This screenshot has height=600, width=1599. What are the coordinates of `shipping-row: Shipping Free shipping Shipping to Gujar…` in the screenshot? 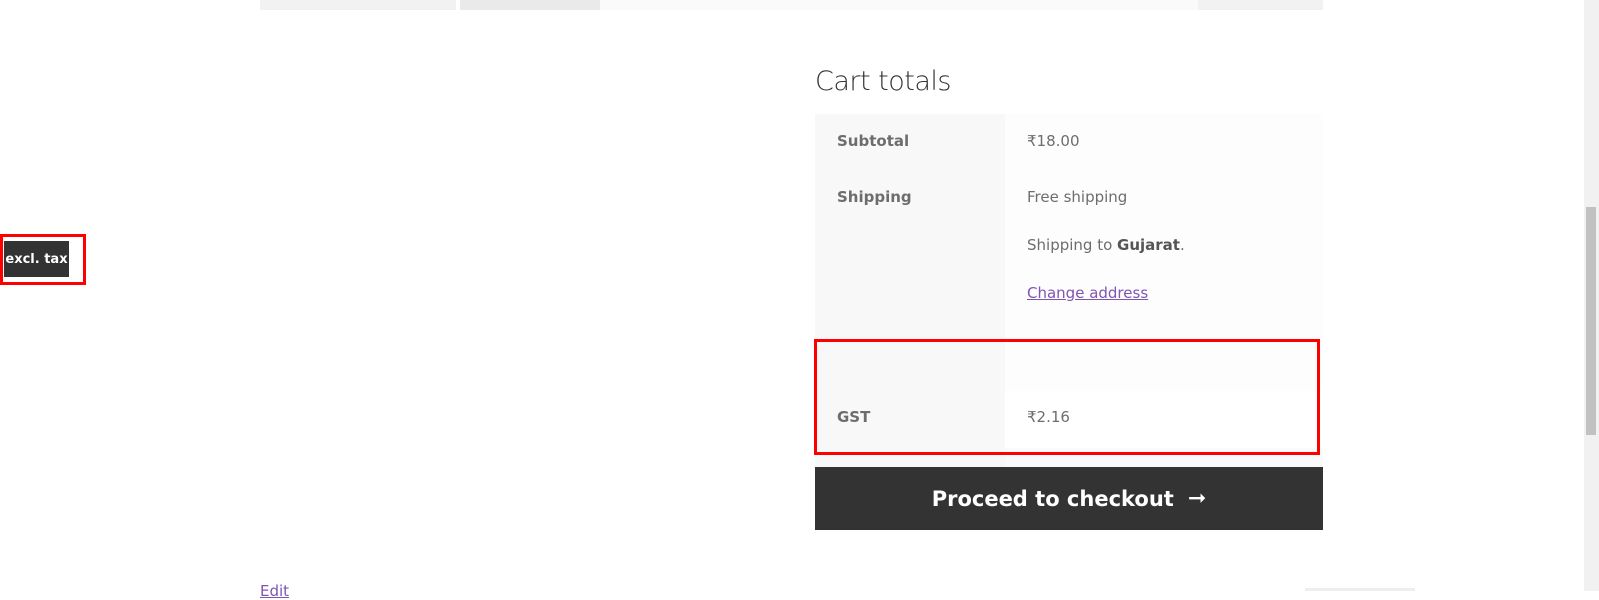 It's located at (1069, 281).